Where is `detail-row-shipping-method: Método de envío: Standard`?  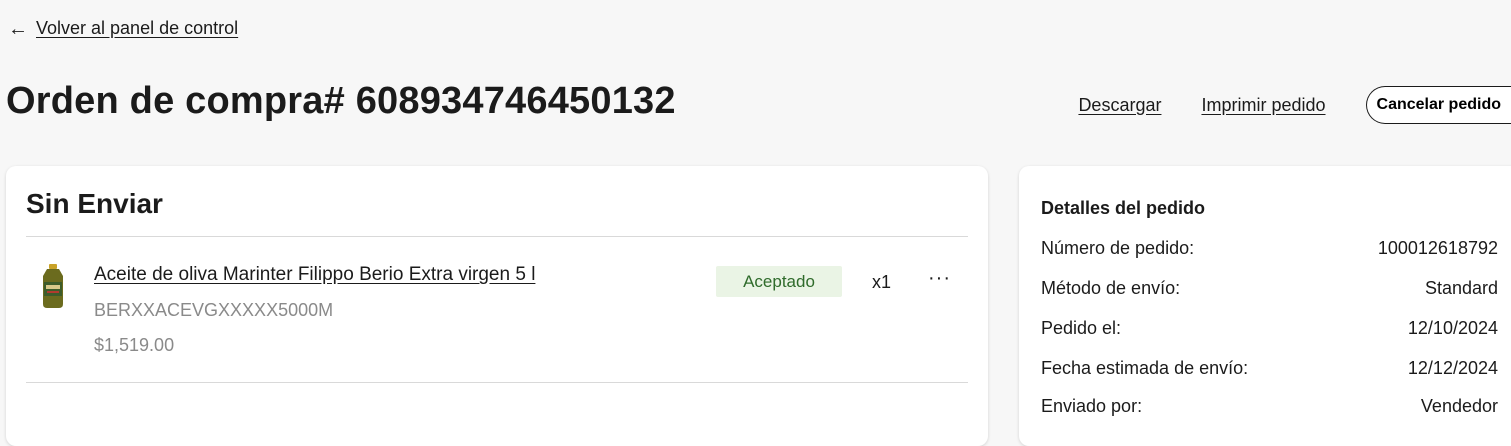
detail-row-shipping-method: Método de envío: Standard is located at coordinates (1269, 288).